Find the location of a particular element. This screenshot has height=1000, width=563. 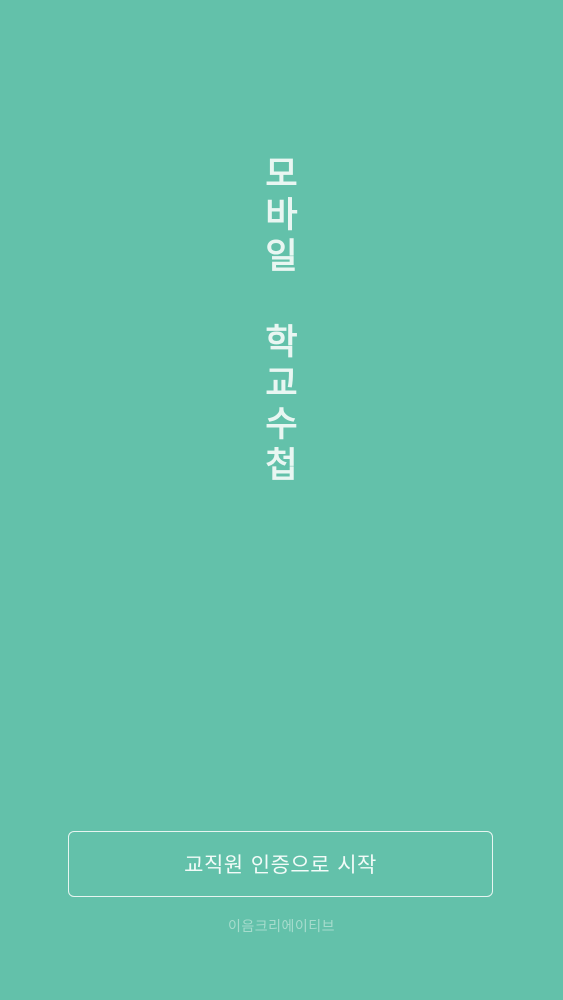

title-char: 첩 is located at coordinates (281, 466).